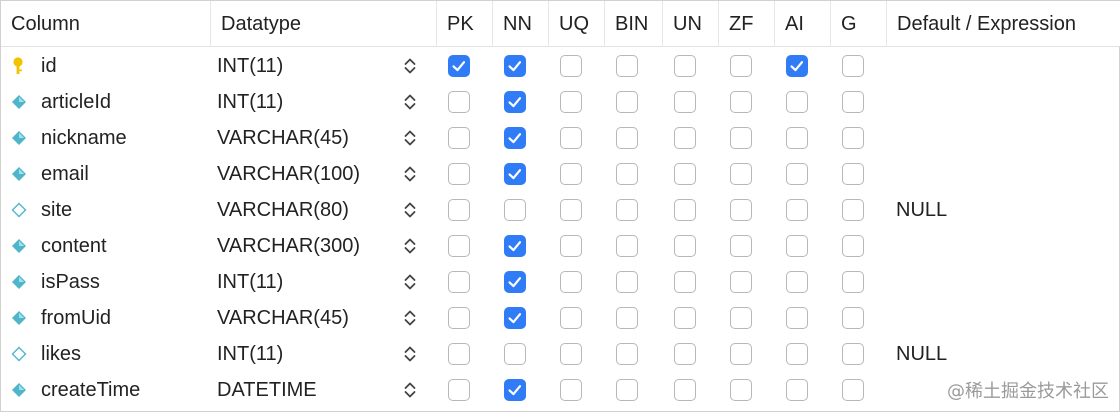 The image size is (1120, 412). Describe the element at coordinates (634, 24) in the screenshot. I see `header-bin: BIN` at that location.